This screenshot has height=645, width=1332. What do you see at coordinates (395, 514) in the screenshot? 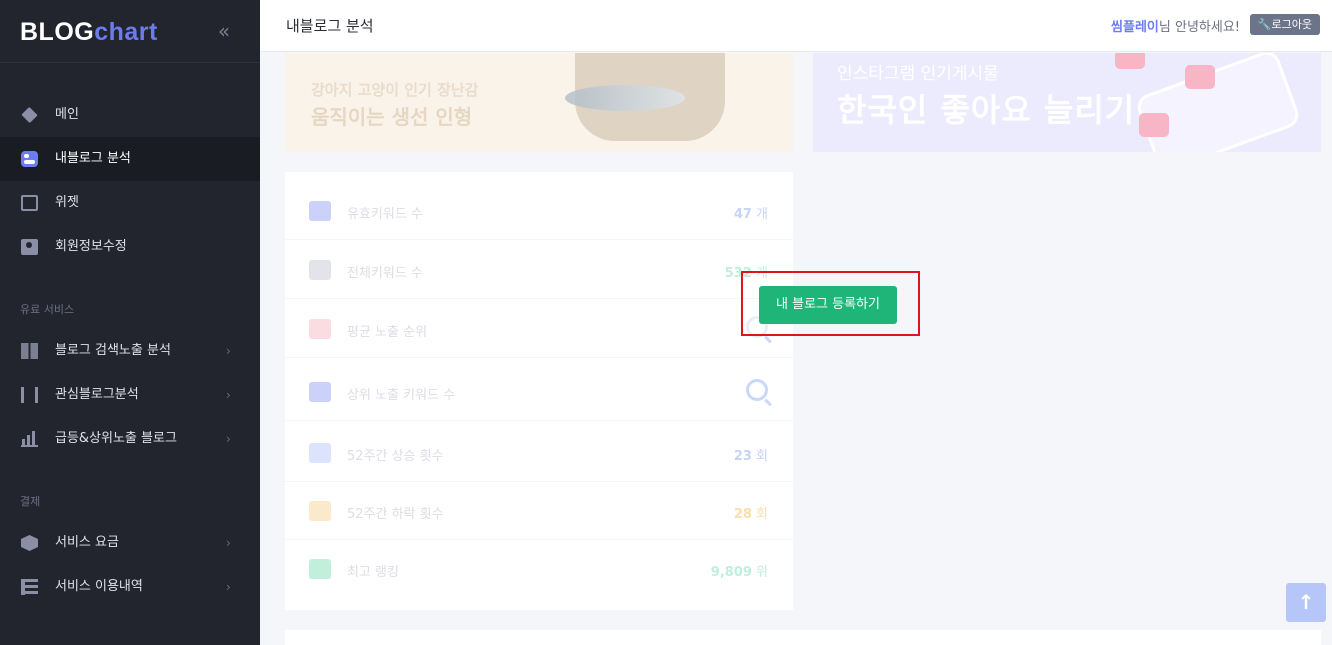
I see `stat-label: 52주간 하락 횟수` at bounding box center [395, 514].